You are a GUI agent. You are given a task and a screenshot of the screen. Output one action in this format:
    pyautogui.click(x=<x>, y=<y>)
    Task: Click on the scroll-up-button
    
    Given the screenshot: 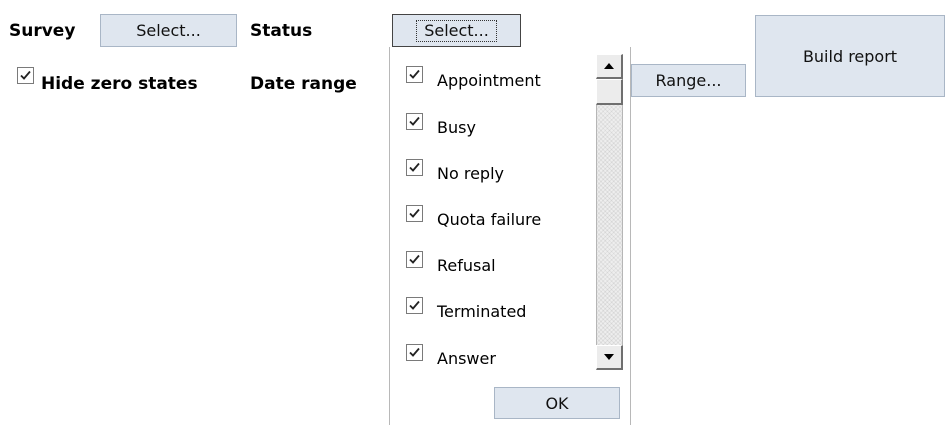 What is the action you would take?
    pyautogui.click(x=609, y=66)
    